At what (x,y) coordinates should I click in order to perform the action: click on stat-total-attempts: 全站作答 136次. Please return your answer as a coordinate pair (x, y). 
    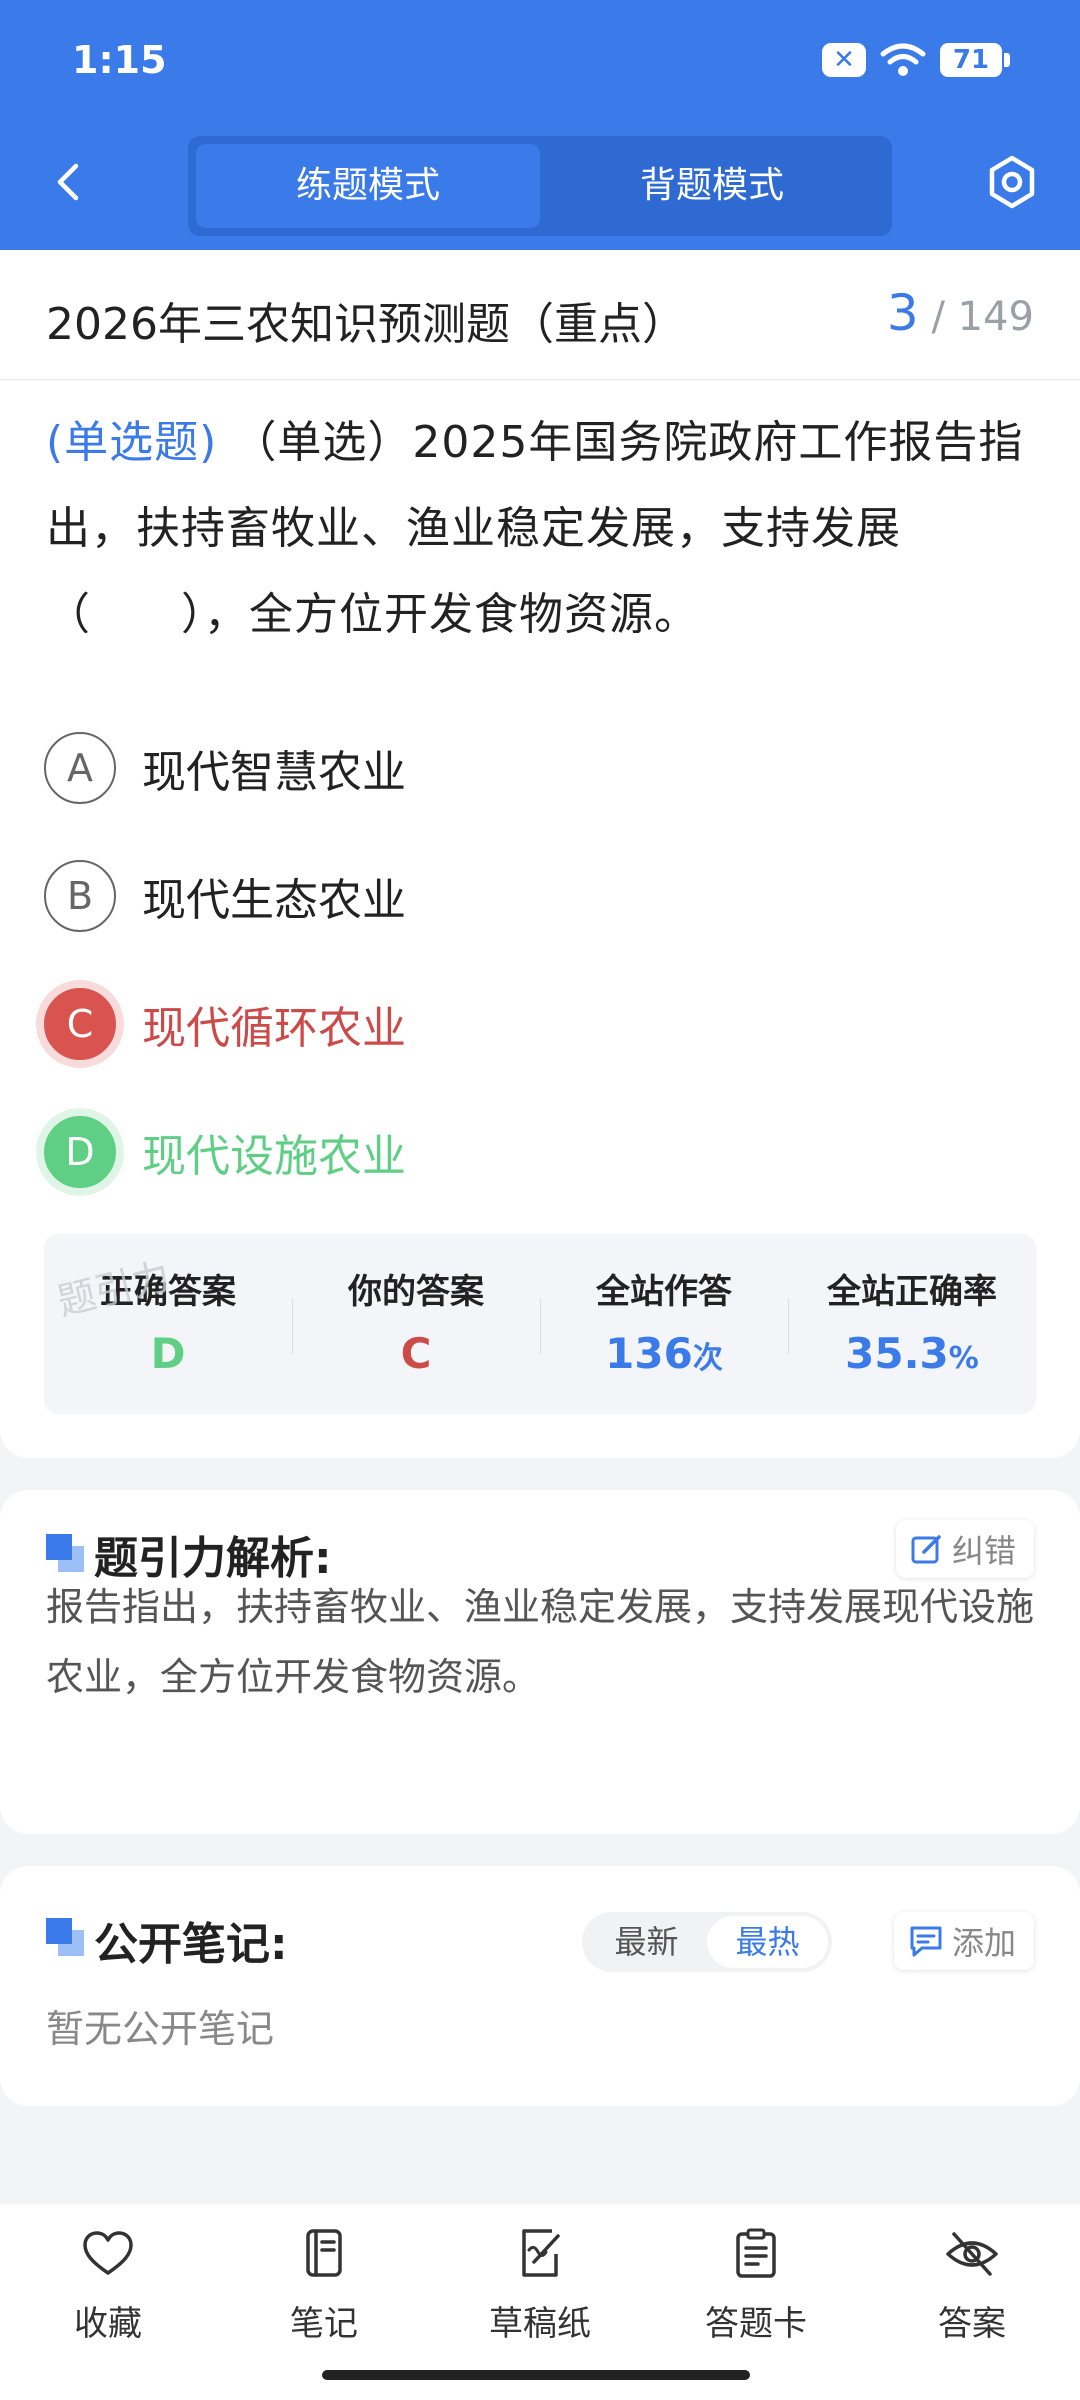
    Looking at the image, I should click on (664, 1324).